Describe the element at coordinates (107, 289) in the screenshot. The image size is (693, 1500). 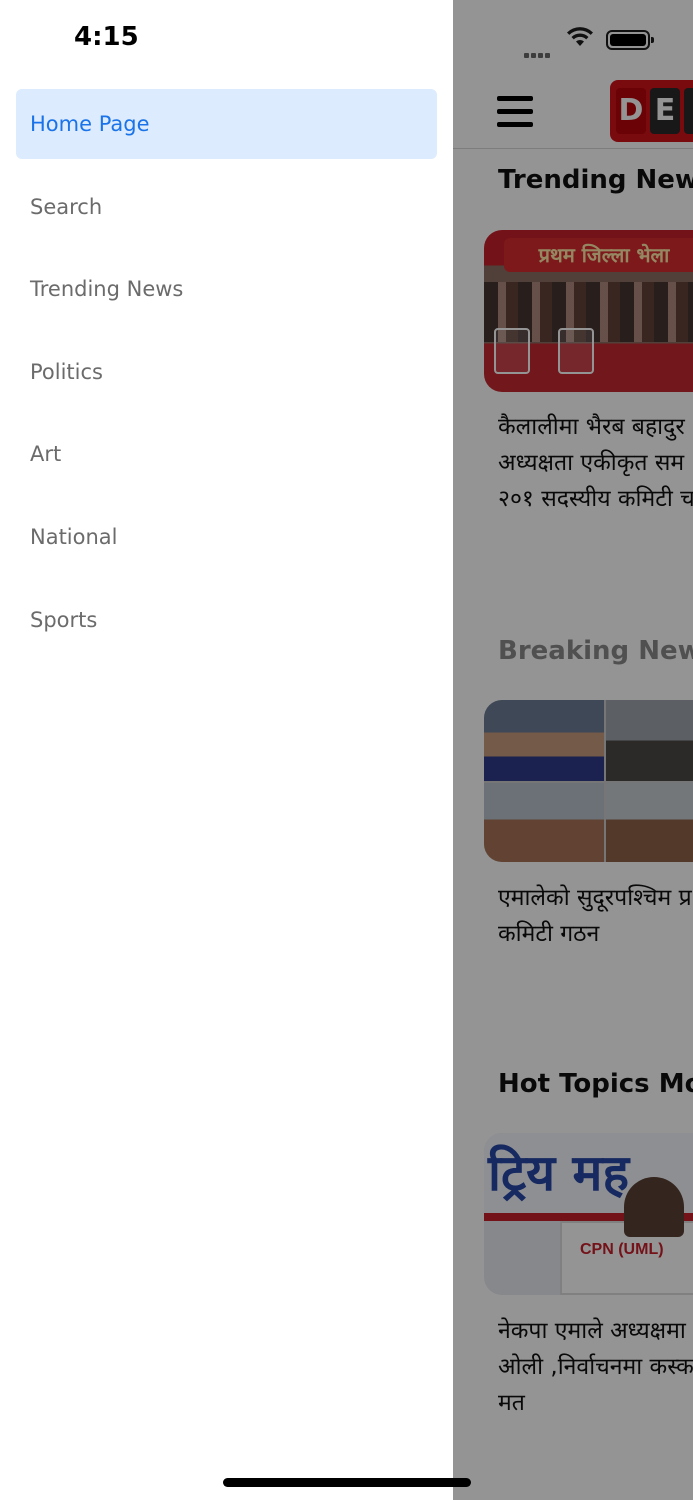
I see `drawer-item-label: Trending News` at that location.